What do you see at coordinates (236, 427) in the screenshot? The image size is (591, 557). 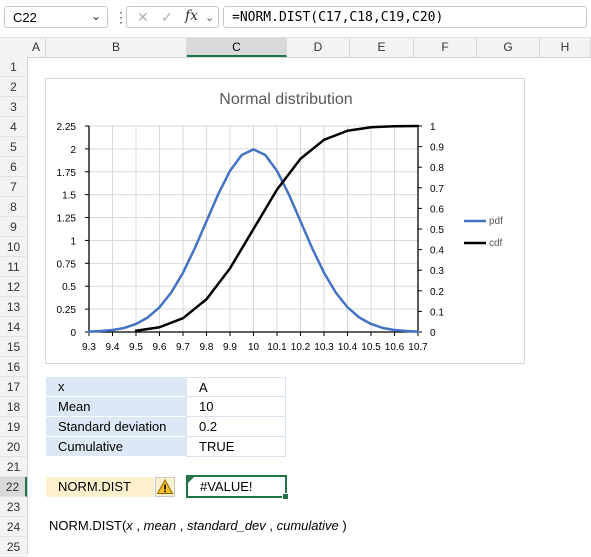 I see `value-standard-deviation: 0.2` at bounding box center [236, 427].